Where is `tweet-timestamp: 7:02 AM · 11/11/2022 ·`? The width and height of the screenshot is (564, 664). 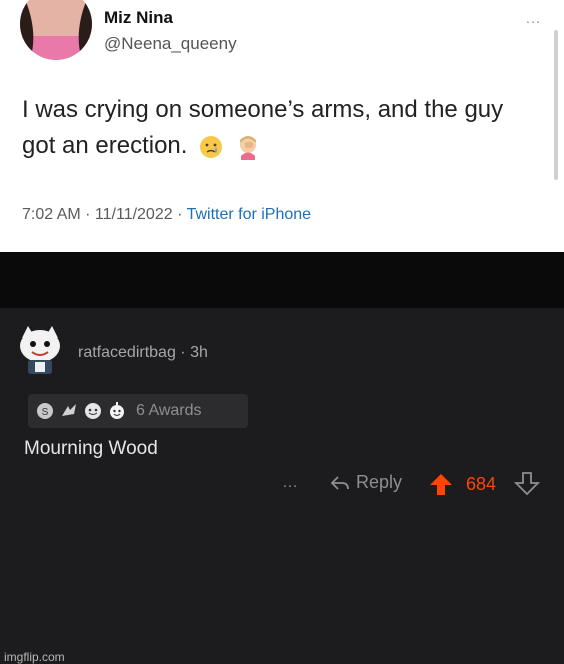 tweet-timestamp: 7:02 AM · 11/11/2022 · is located at coordinates (104, 214).